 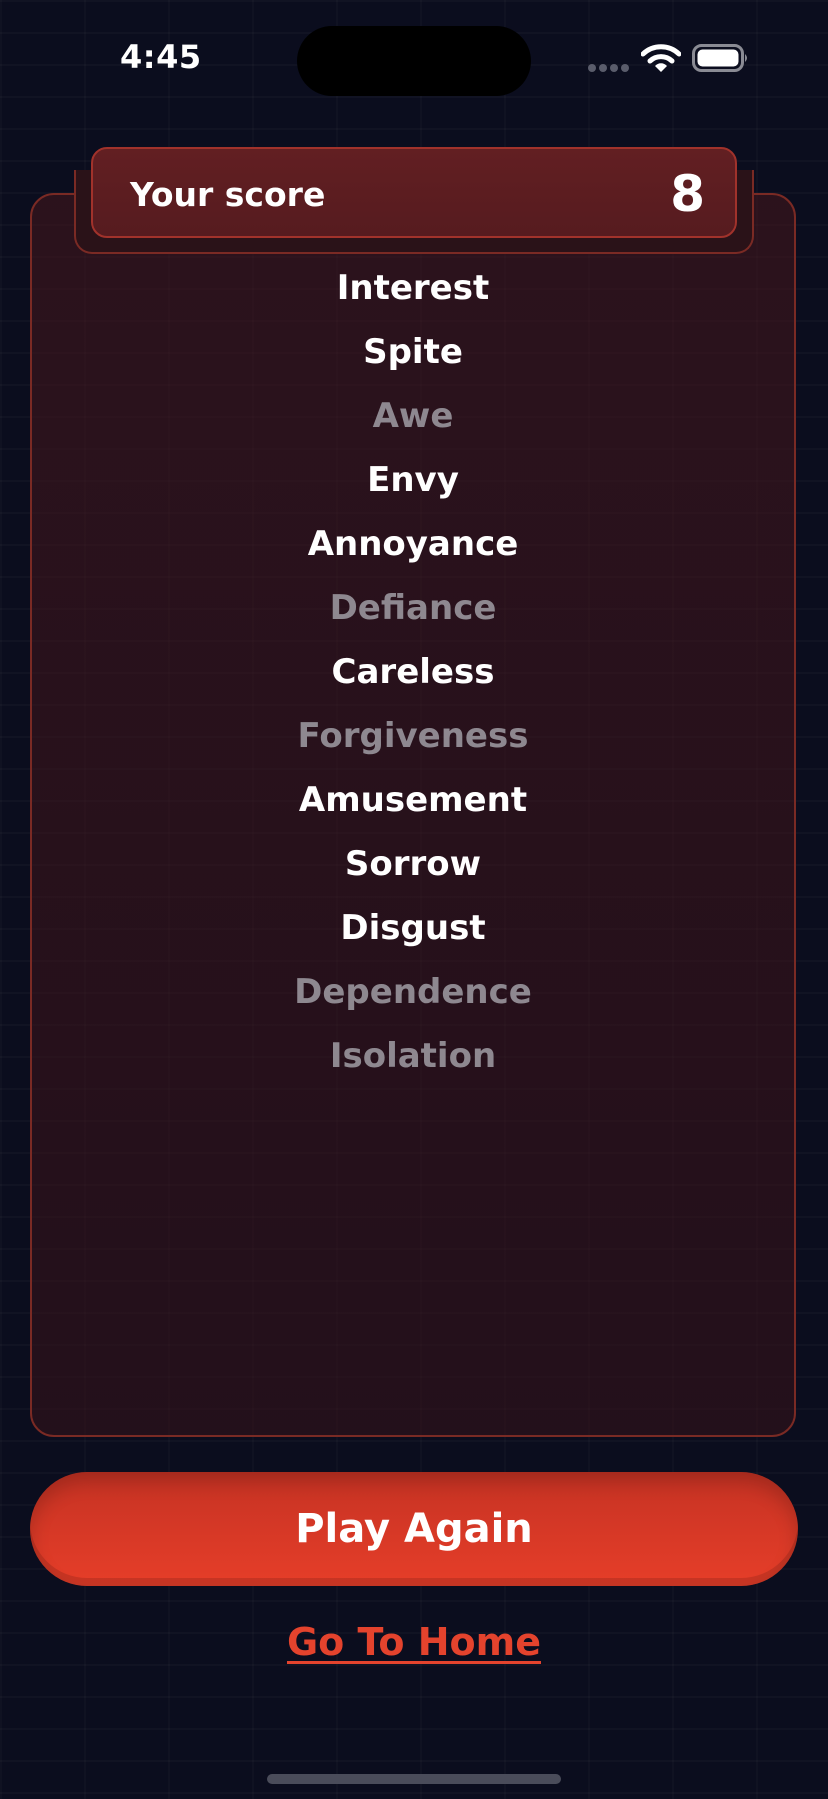 What do you see at coordinates (161, 57) in the screenshot?
I see `status-time: 4:45` at bounding box center [161, 57].